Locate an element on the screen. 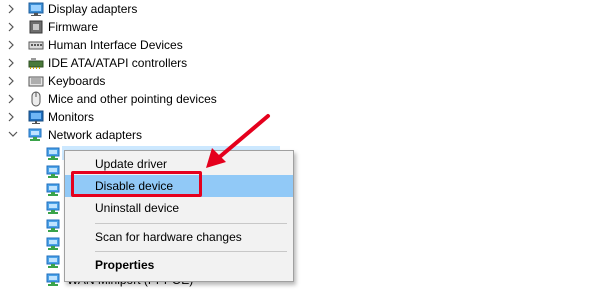 Image resolution: width=600 pixels, height=291 pixels. menu-item-label: Properties is located at coordinates (125, 265).